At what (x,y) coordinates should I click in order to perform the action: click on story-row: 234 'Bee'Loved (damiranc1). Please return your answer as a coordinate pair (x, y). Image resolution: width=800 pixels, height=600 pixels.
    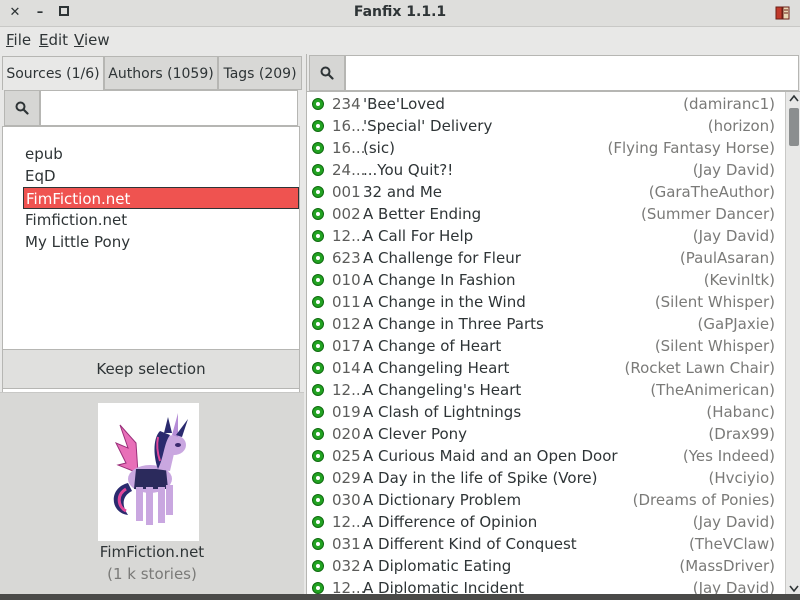
    Looking at the image, I should click on (545, 104).